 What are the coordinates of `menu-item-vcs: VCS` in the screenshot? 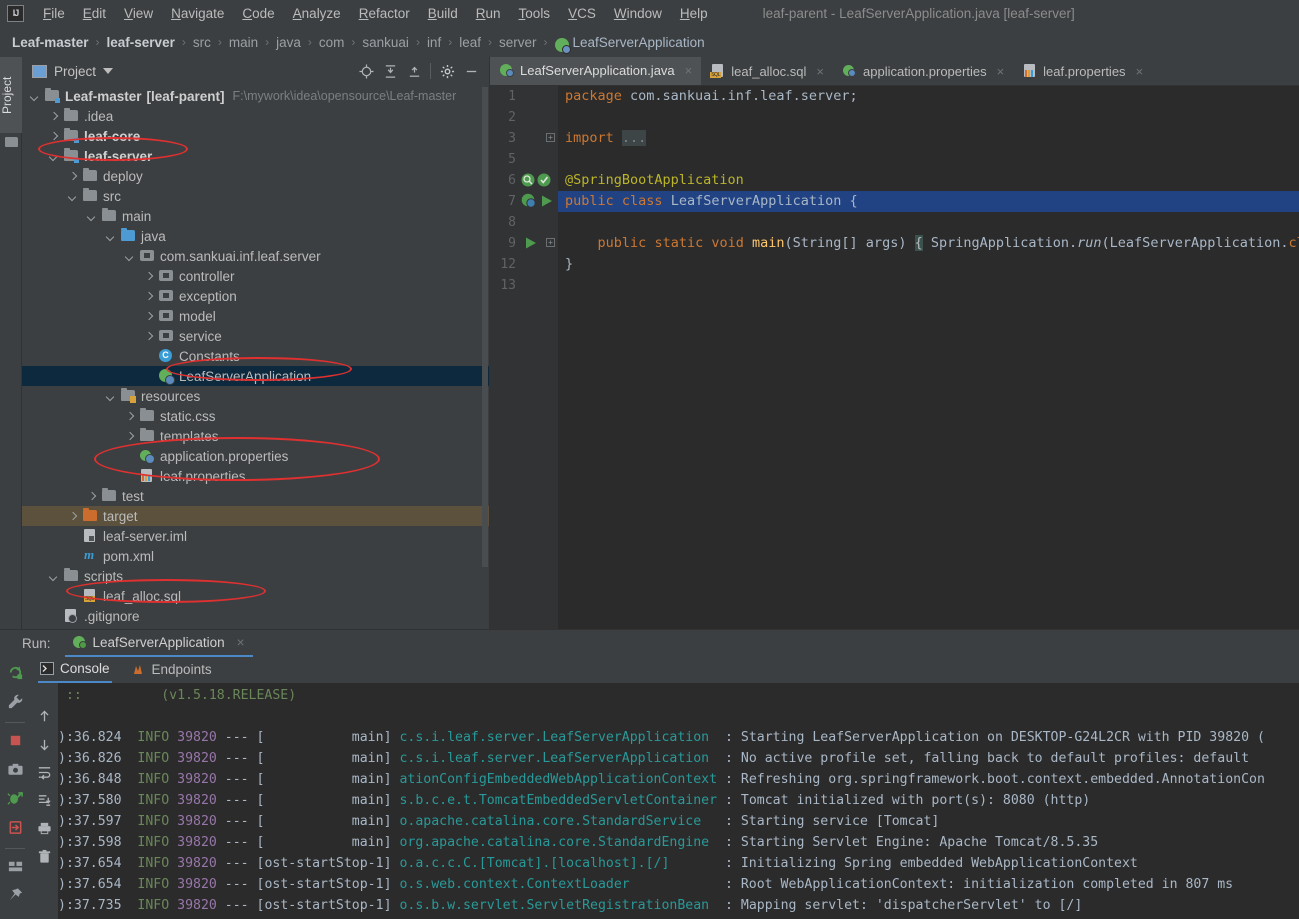 It's located at (582, 13).